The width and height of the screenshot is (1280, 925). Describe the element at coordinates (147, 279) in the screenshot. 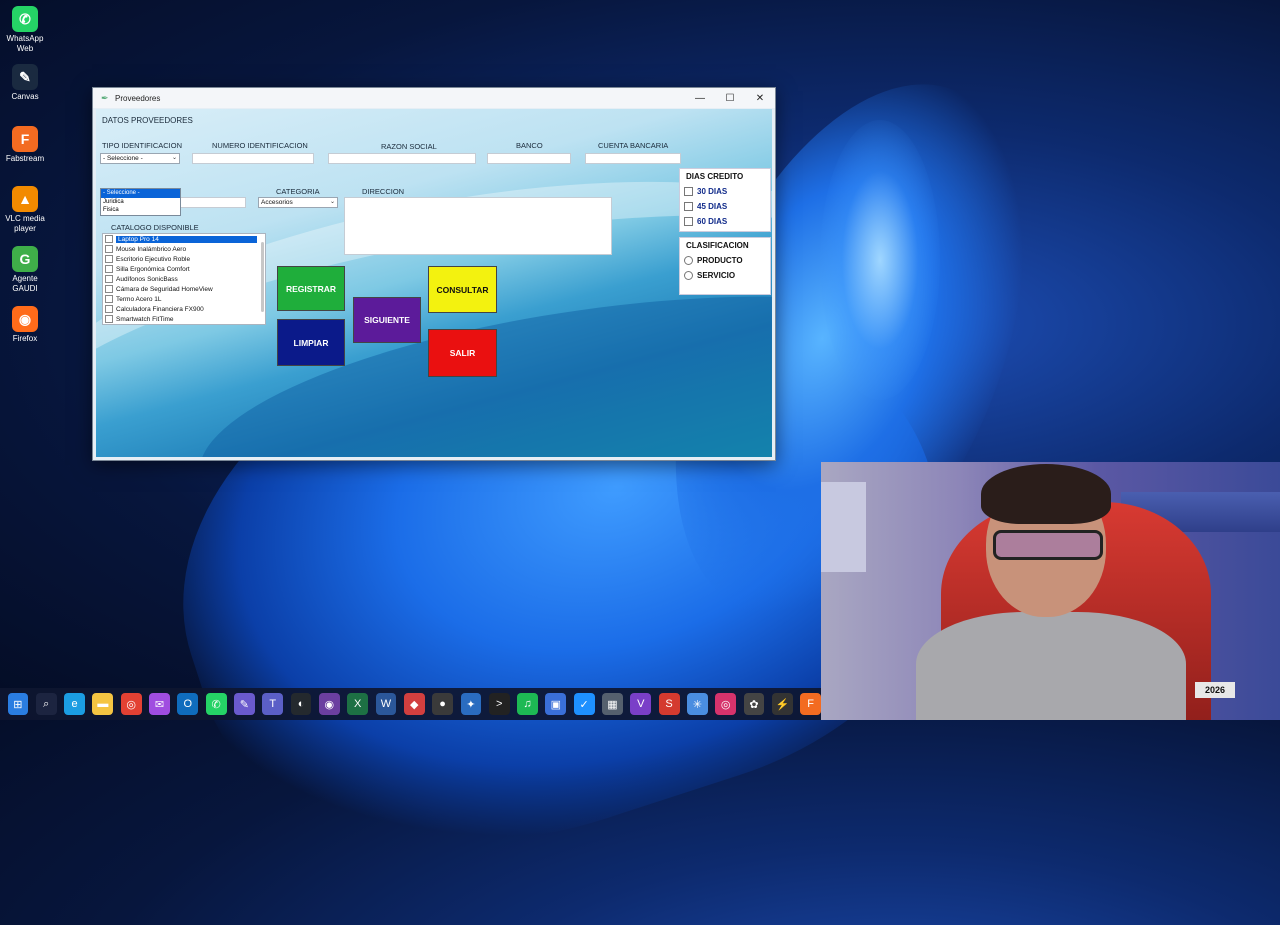

I see `list-item-label: Audífonos SonicBass` at that location.